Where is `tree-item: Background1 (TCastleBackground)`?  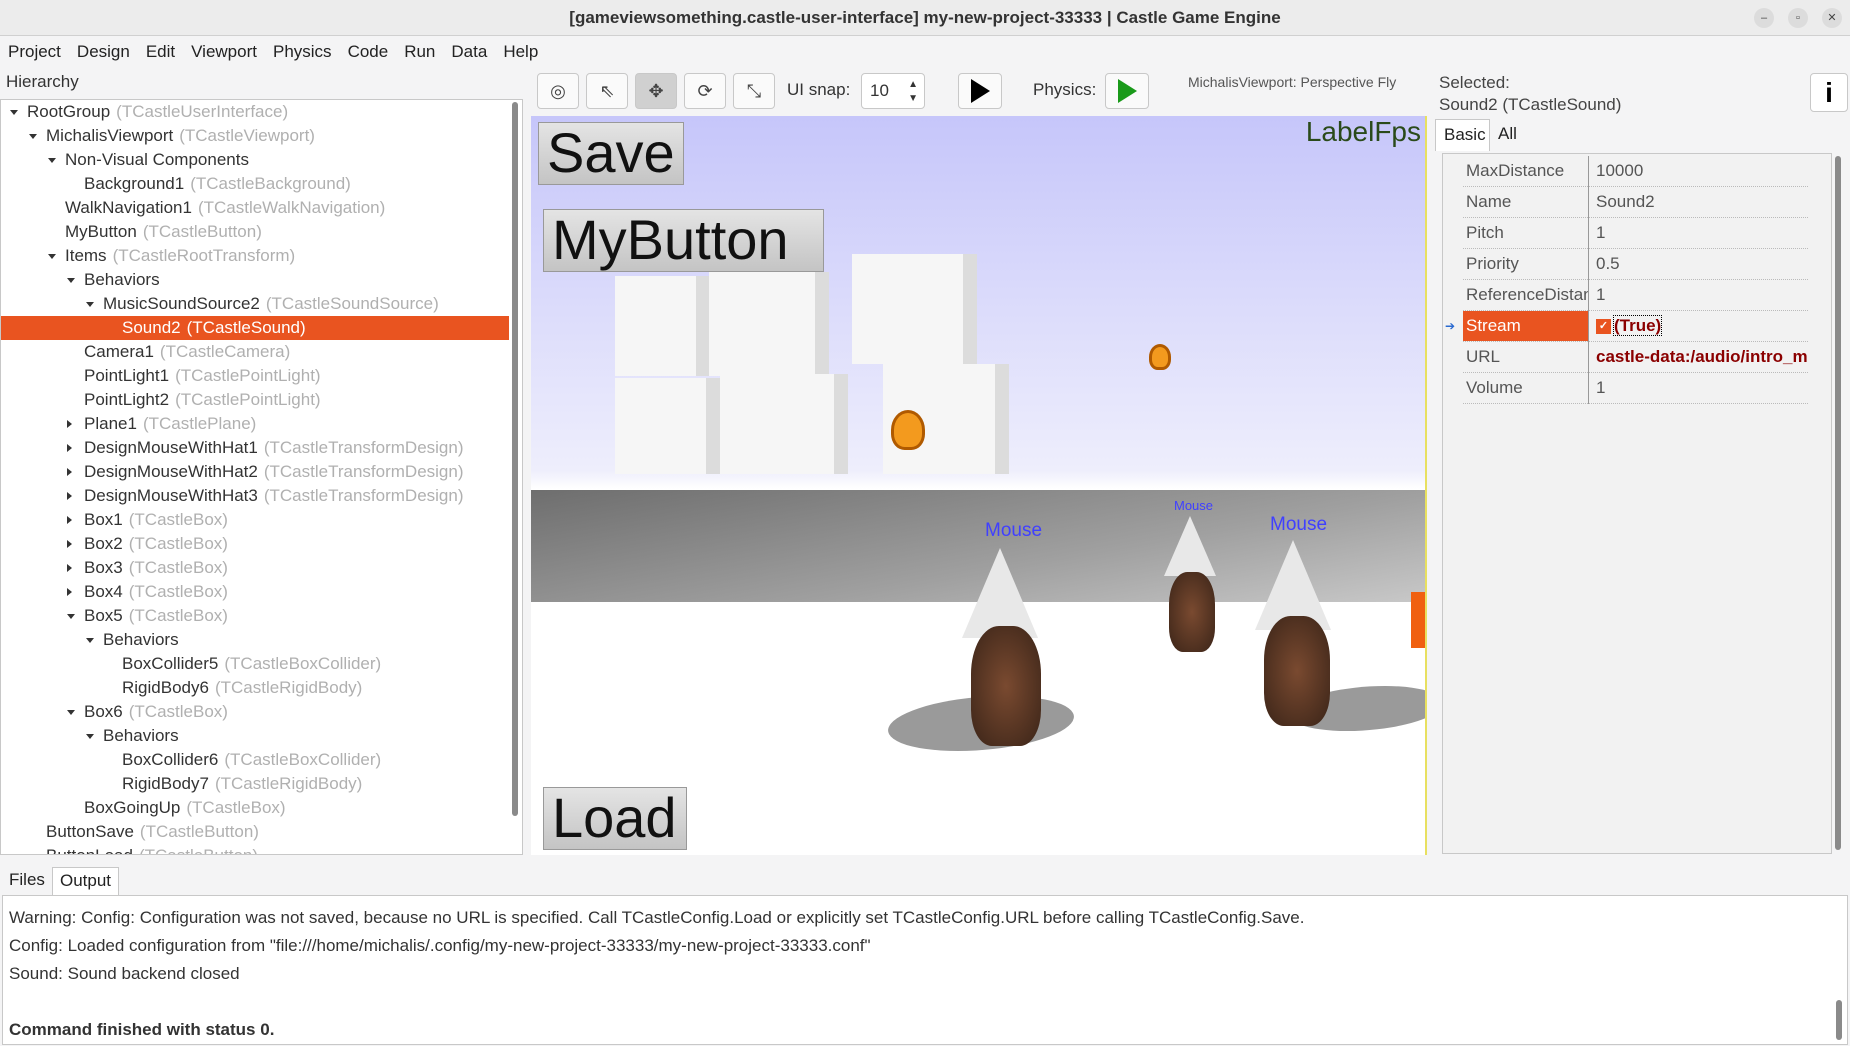
tree-item: Background1 (TCastleBackground) is located at coordinates (255, 184).